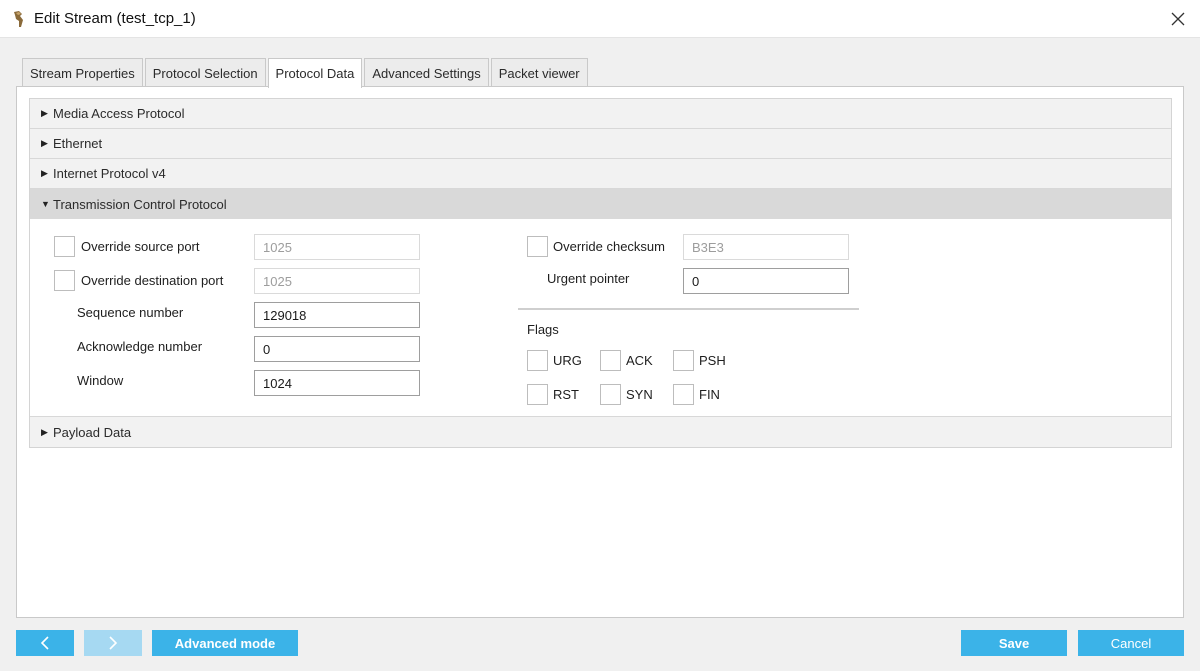 This screenshot has width=1200, height=671. I want to click on section-label: Media Access Protocol, so click(119, 113).